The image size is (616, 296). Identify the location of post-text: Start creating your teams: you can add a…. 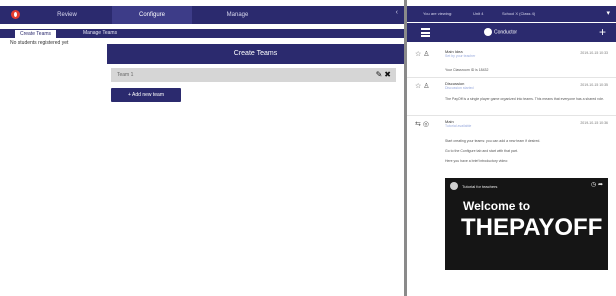
(493, 141).